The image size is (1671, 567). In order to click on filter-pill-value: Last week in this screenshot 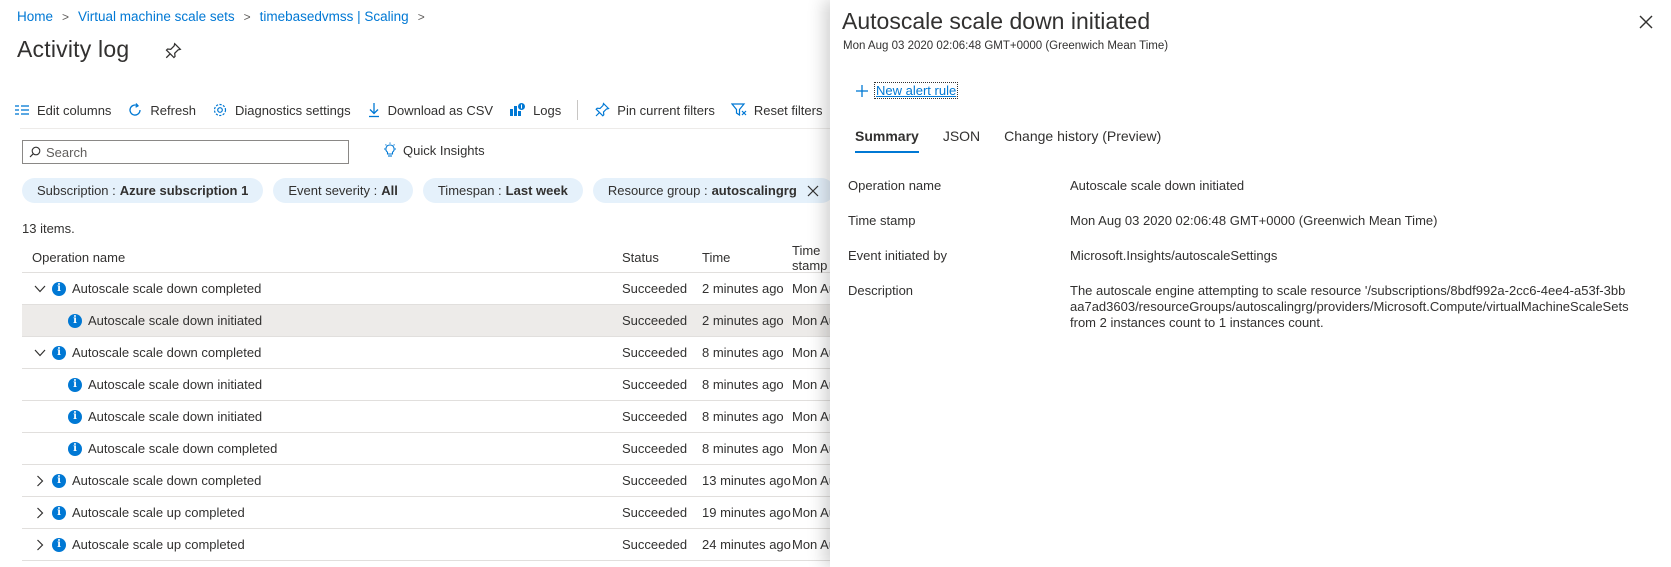, I will do `click(536, 190)`.